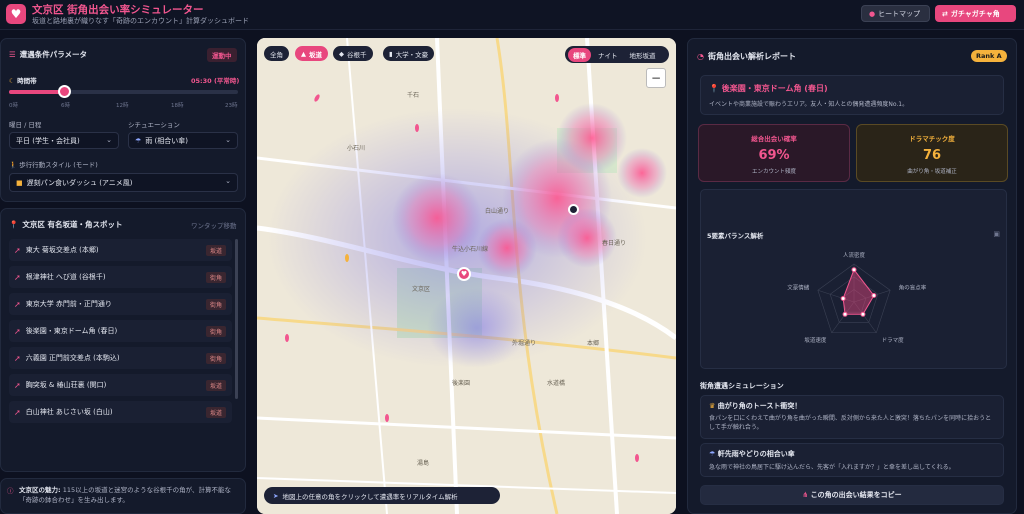 This screenshot has width=1024, height=514. What do you see at coordinates (123, 91) in the screenshot?
I see `time-slider` at bounding box center [123, 91].